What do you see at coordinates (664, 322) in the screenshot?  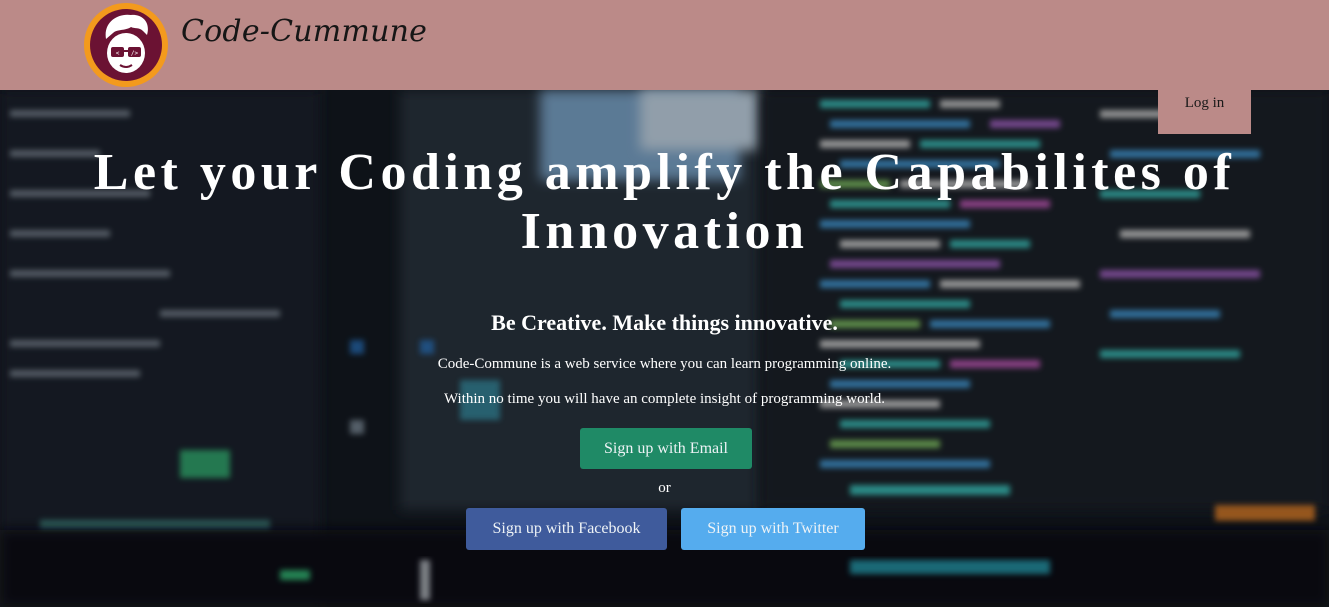 I see `hero-tagline: Be Creative. Make things innovative.` at bounding box center [664, 322].